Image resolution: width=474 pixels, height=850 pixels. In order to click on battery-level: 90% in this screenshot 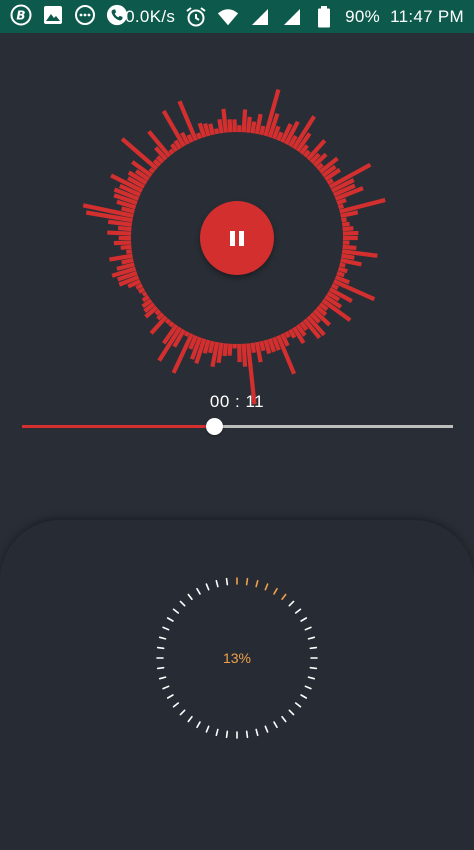, I will do `click(362, 16)`.